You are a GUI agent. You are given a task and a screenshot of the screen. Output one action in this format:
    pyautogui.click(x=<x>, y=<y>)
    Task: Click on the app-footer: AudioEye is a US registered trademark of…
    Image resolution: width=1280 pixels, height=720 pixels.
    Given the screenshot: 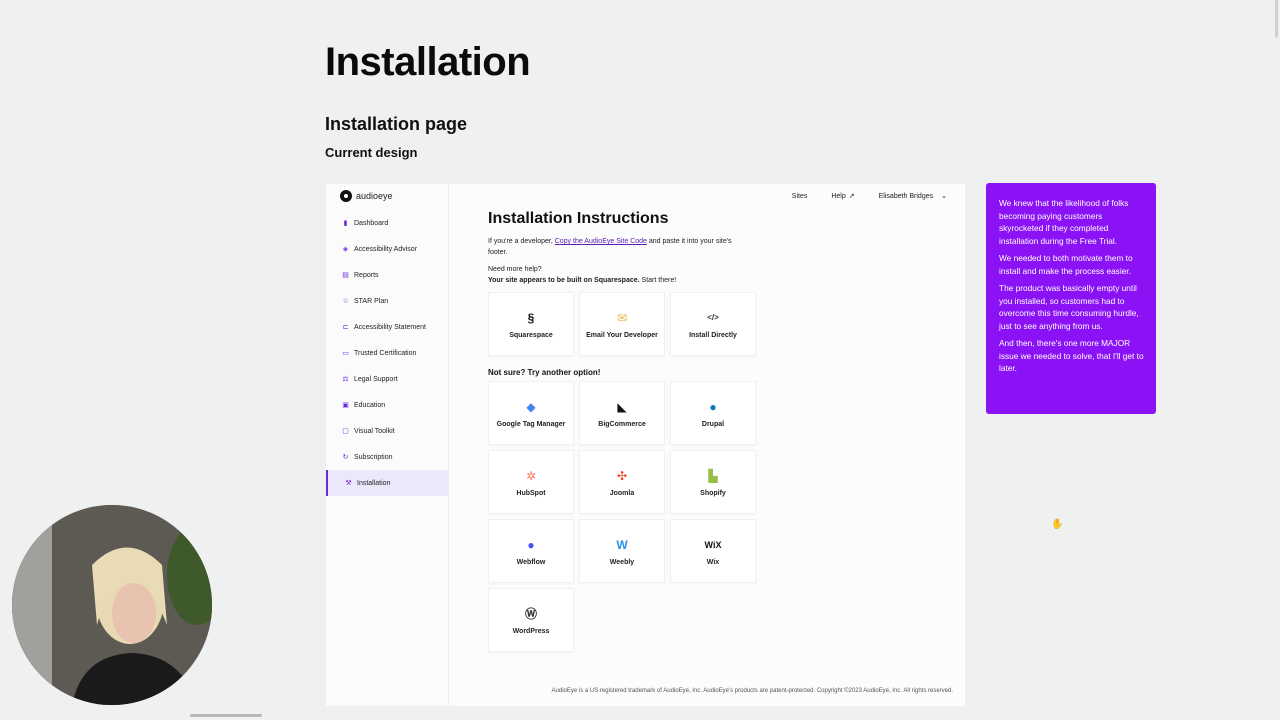 What is the action you would take?
    pyautogui.click(x=752, y=691)
    